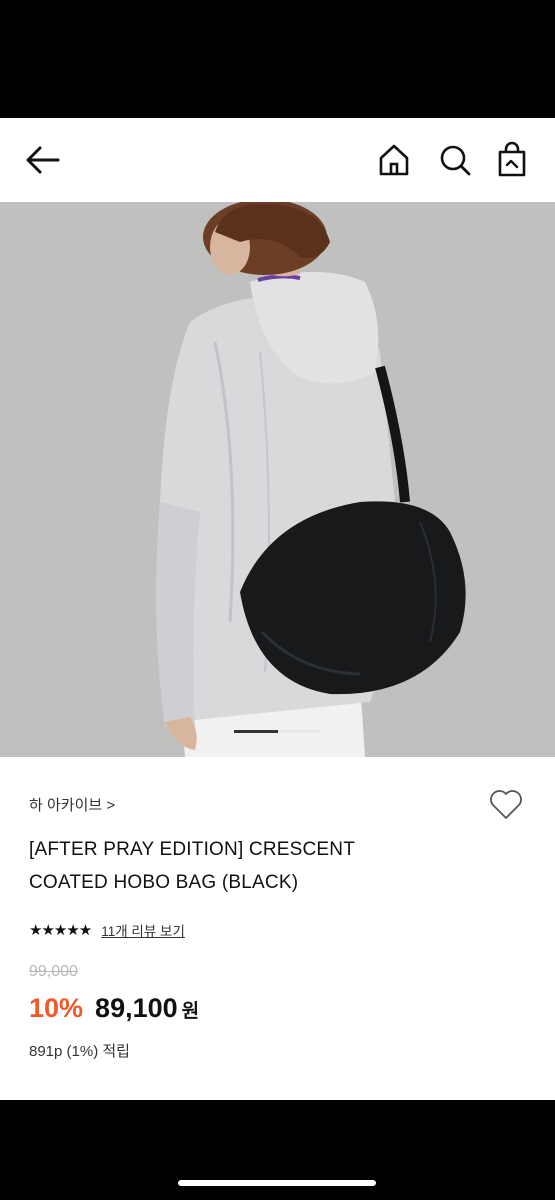 Image resolution: width=555 pixels, height=1200 pixels. I want to click on discount-rate: 10%, so click(56, 1008).